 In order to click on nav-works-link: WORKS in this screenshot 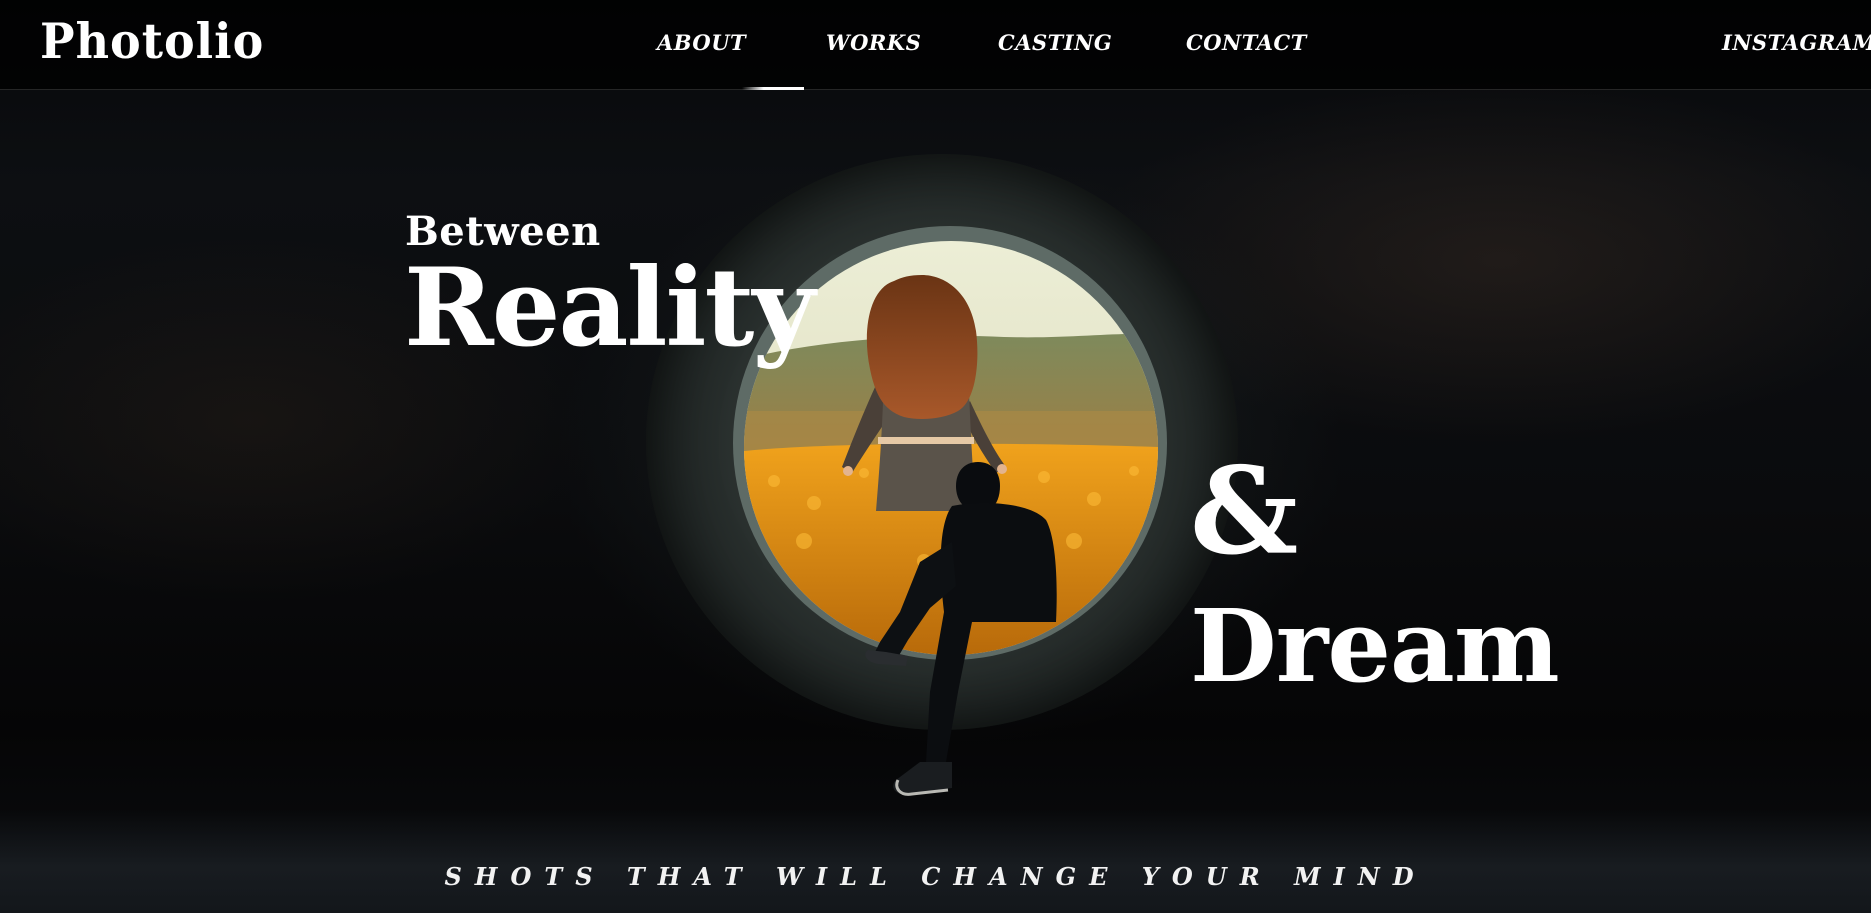, I will do `click(873, 42)`.